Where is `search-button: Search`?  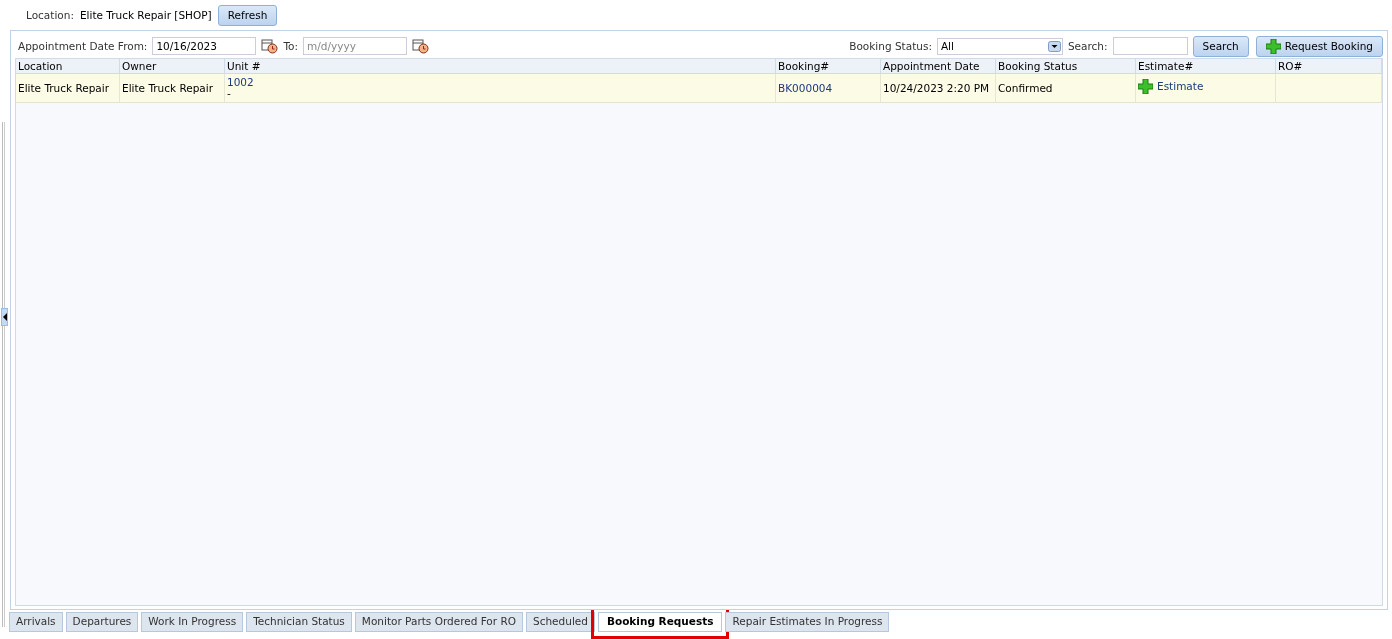 search-button: Search is located at coordinates (1220, 46).